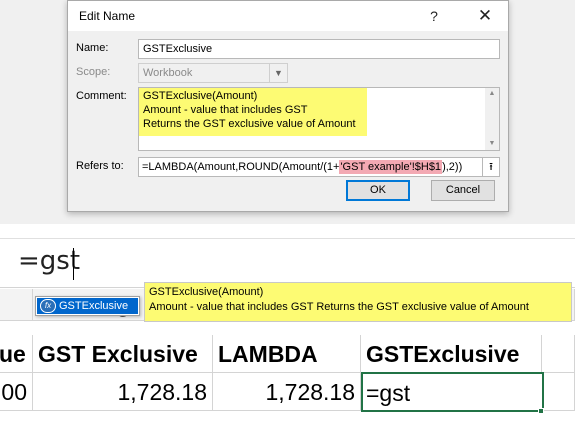 This screenshot has height=421, width=575. I want to click on refers-suffix: ),2)), so click(452, 167).